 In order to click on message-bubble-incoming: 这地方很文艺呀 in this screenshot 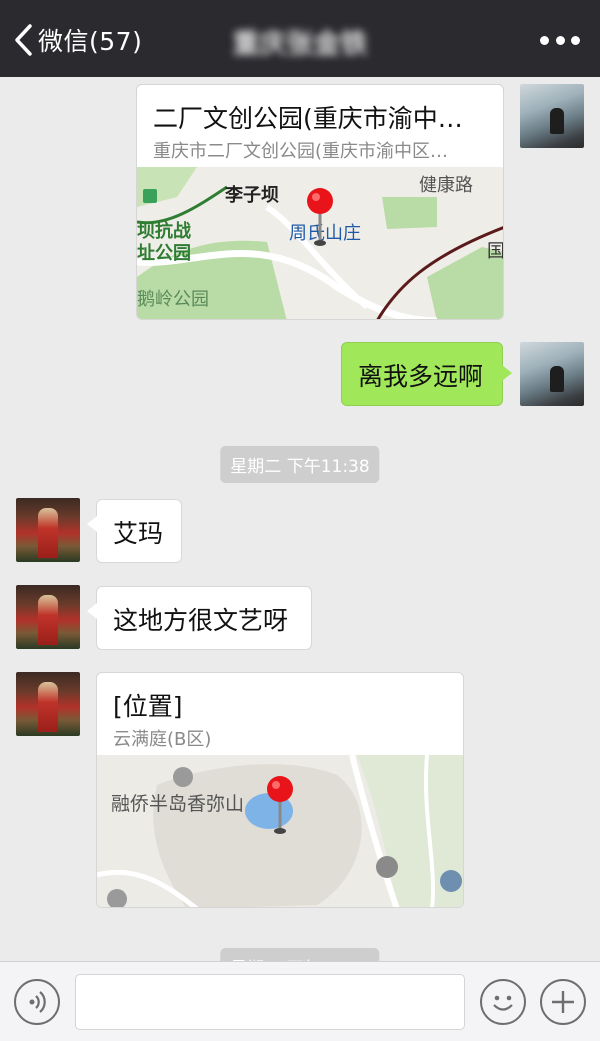, I will do `click(199, 618)`.